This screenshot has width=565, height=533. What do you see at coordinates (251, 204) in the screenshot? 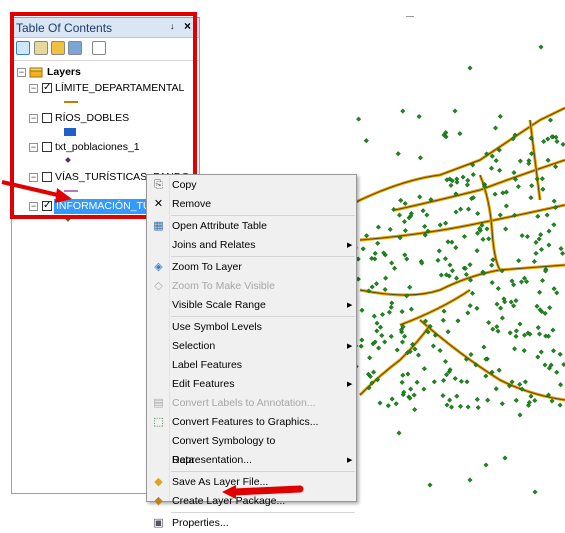
I see `menu-item-remove: ✕ Remove` at bounding box center [251, 204].